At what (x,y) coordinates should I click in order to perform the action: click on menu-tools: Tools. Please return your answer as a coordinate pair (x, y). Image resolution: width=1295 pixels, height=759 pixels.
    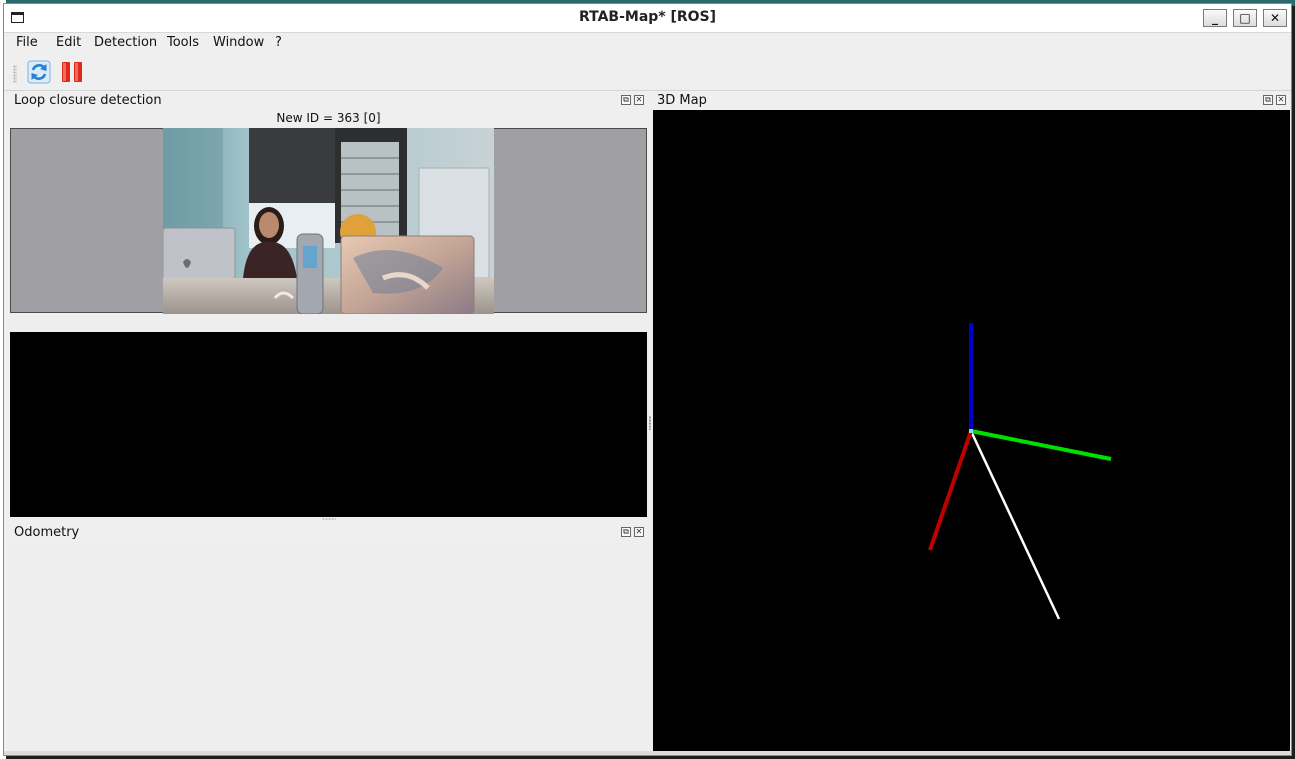
    Looking at the image, I should click on (183, 42).